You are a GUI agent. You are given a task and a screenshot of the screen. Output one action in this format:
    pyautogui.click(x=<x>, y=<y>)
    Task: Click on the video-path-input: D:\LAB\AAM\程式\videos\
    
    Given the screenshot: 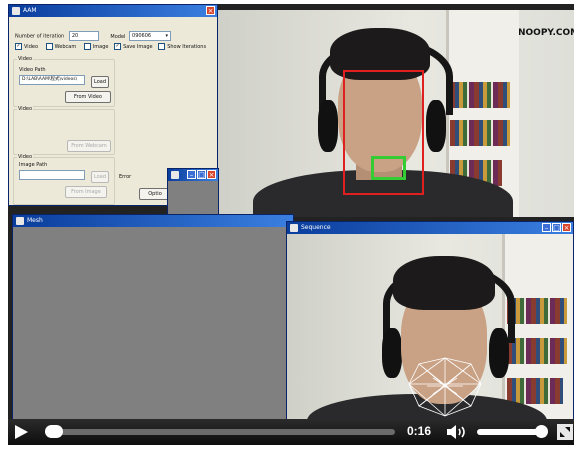 What is the action you would take?
    pyautogui.click(x=52, y=80)
    